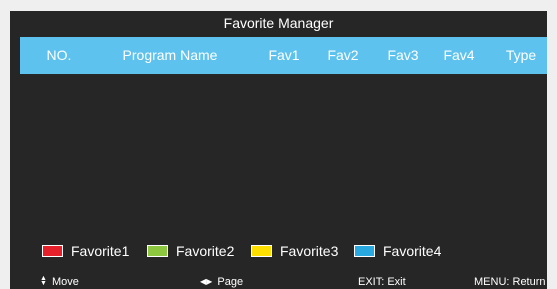  Describe the element at coordinates (403, 55) in the screenshot. I see `column-header-fav3: Fav3` at that location.